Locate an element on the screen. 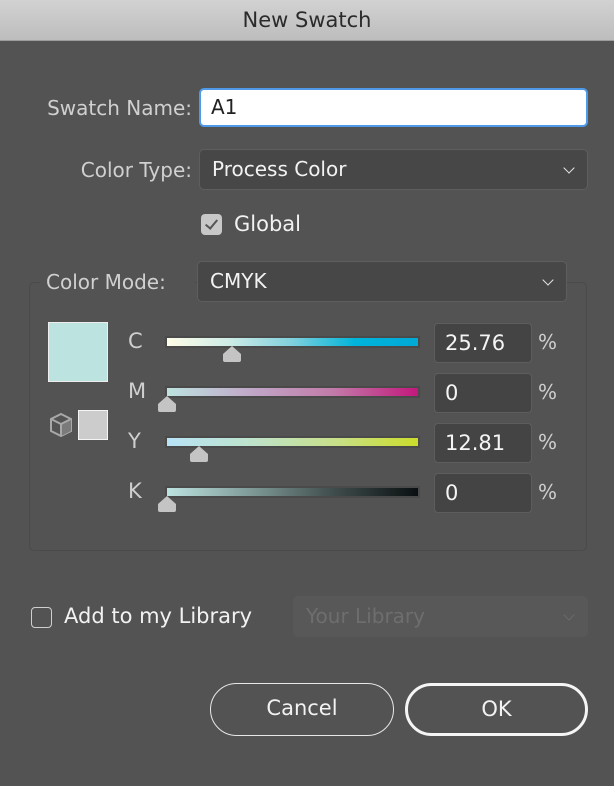 Image resolution: width=614 pixels, height=786 pixels. slider-track-c is located at coordinates (292, 342).